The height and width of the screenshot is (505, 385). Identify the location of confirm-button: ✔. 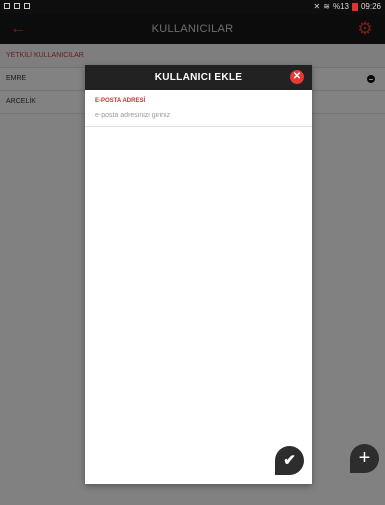
(289, 460).